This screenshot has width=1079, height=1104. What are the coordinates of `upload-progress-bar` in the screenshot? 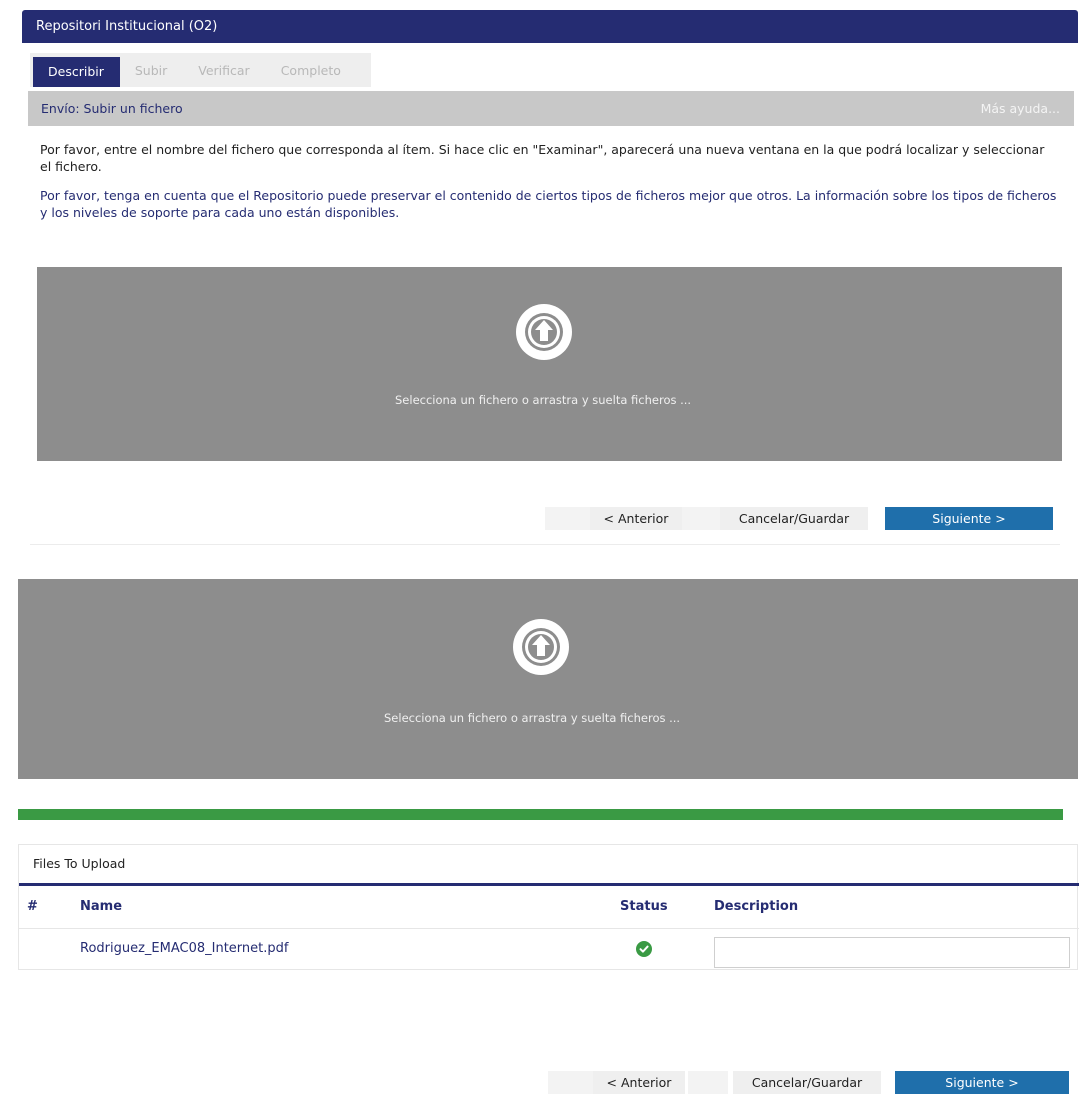 It's located at (540, 814).